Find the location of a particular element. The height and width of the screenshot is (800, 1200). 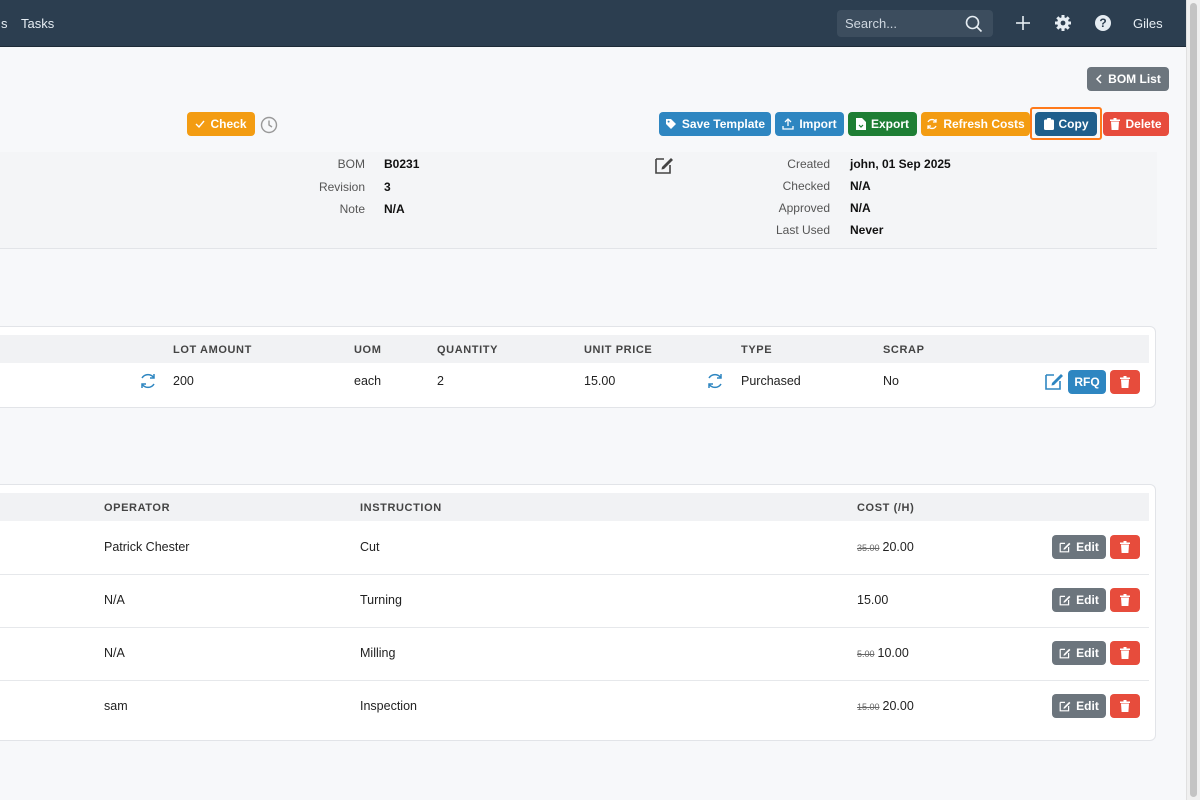

nav-item-partial: s is located at coordinates (4, 23).